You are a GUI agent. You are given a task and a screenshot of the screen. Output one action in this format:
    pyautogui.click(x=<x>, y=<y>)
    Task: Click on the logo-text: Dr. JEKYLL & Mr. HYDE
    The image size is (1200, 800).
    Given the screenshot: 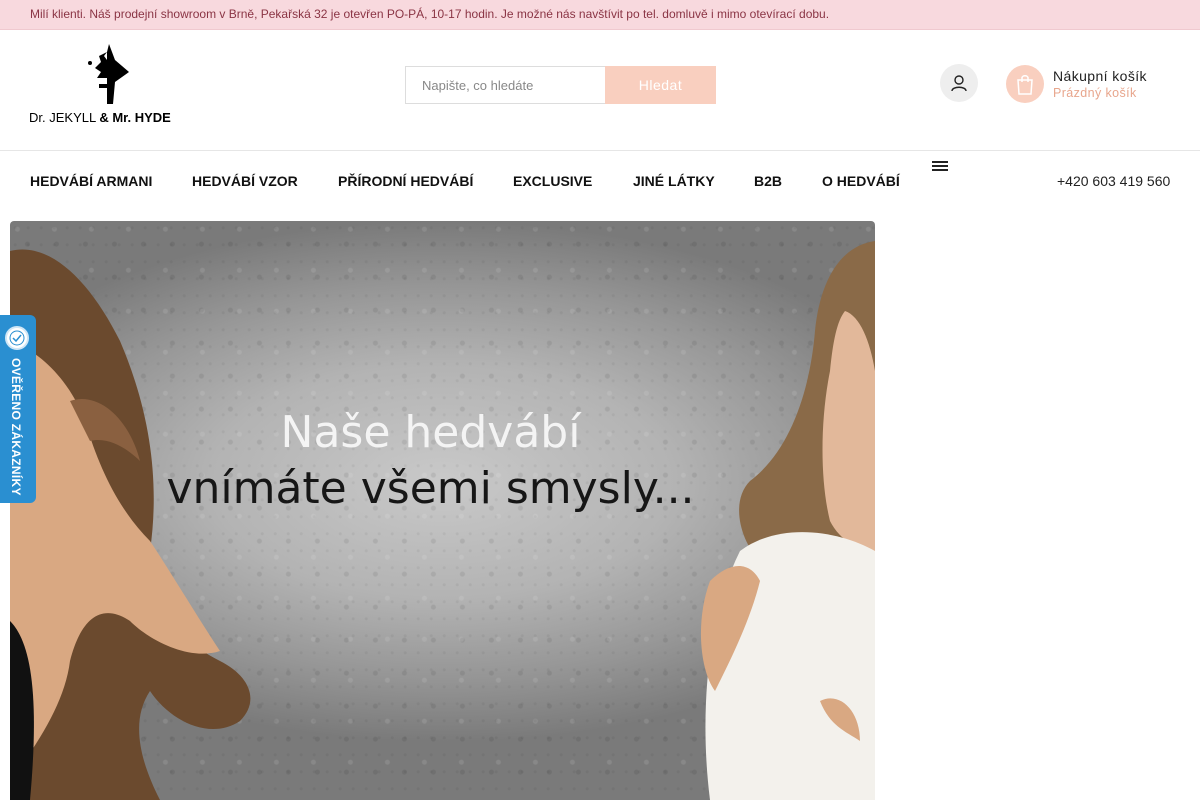 What is the action you would take?
    pyautogui.click(x=100, y=117)
    